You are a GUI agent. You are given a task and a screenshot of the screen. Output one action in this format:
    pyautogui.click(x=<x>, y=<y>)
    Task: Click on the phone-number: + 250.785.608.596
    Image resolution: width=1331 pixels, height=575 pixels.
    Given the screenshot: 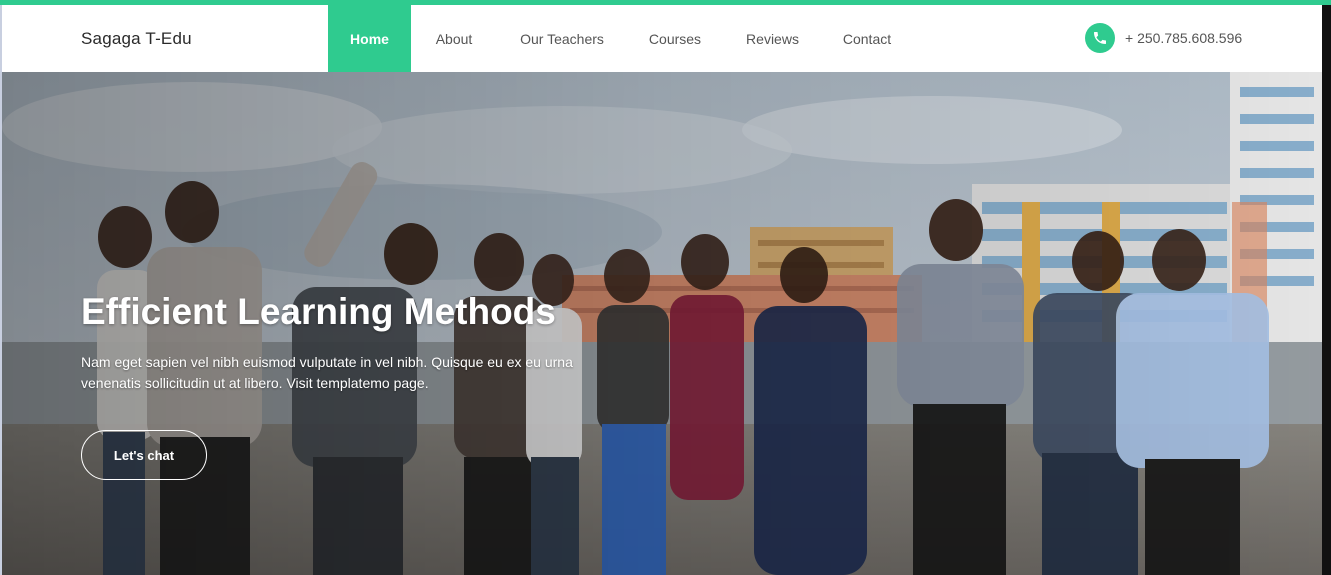 What is the action you would take?
    pyautogui.click(x=1184, y=38)
    